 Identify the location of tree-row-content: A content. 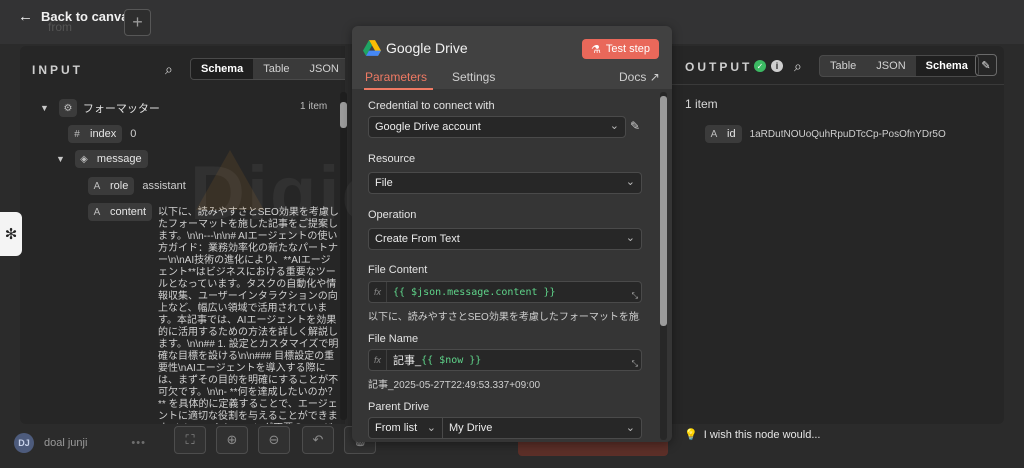
(120, 212).